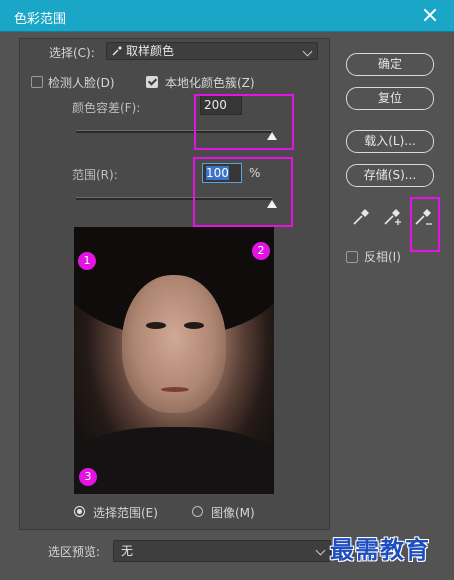 The image size is (454, 580). Describe the element at coordinates (272, 136) in the screenshot. I see `fuzziness-slider-thumb` at that location.